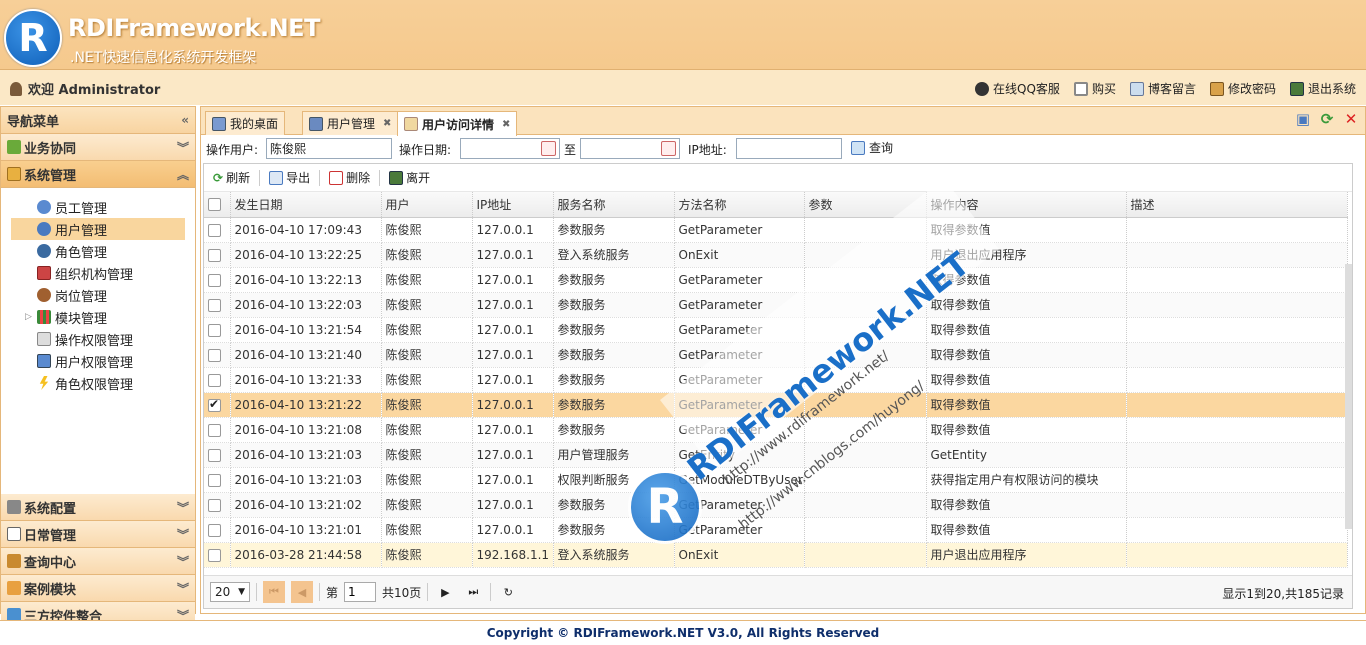 The height and width of the screenshot is (645, 1366). Describe the element at coordinates (360, 592) in the screenshot. I see `page-number-input` at that location.